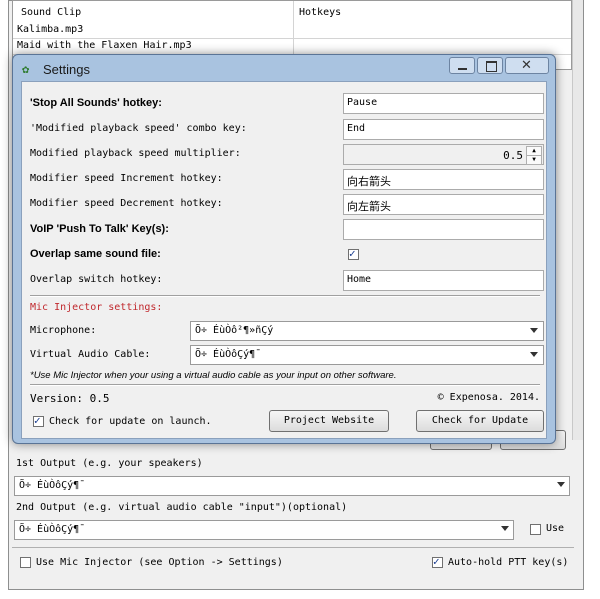  I want to click on vac-value: Õ÷ ÉùÒôÇý¶¯, so click(228, 354).